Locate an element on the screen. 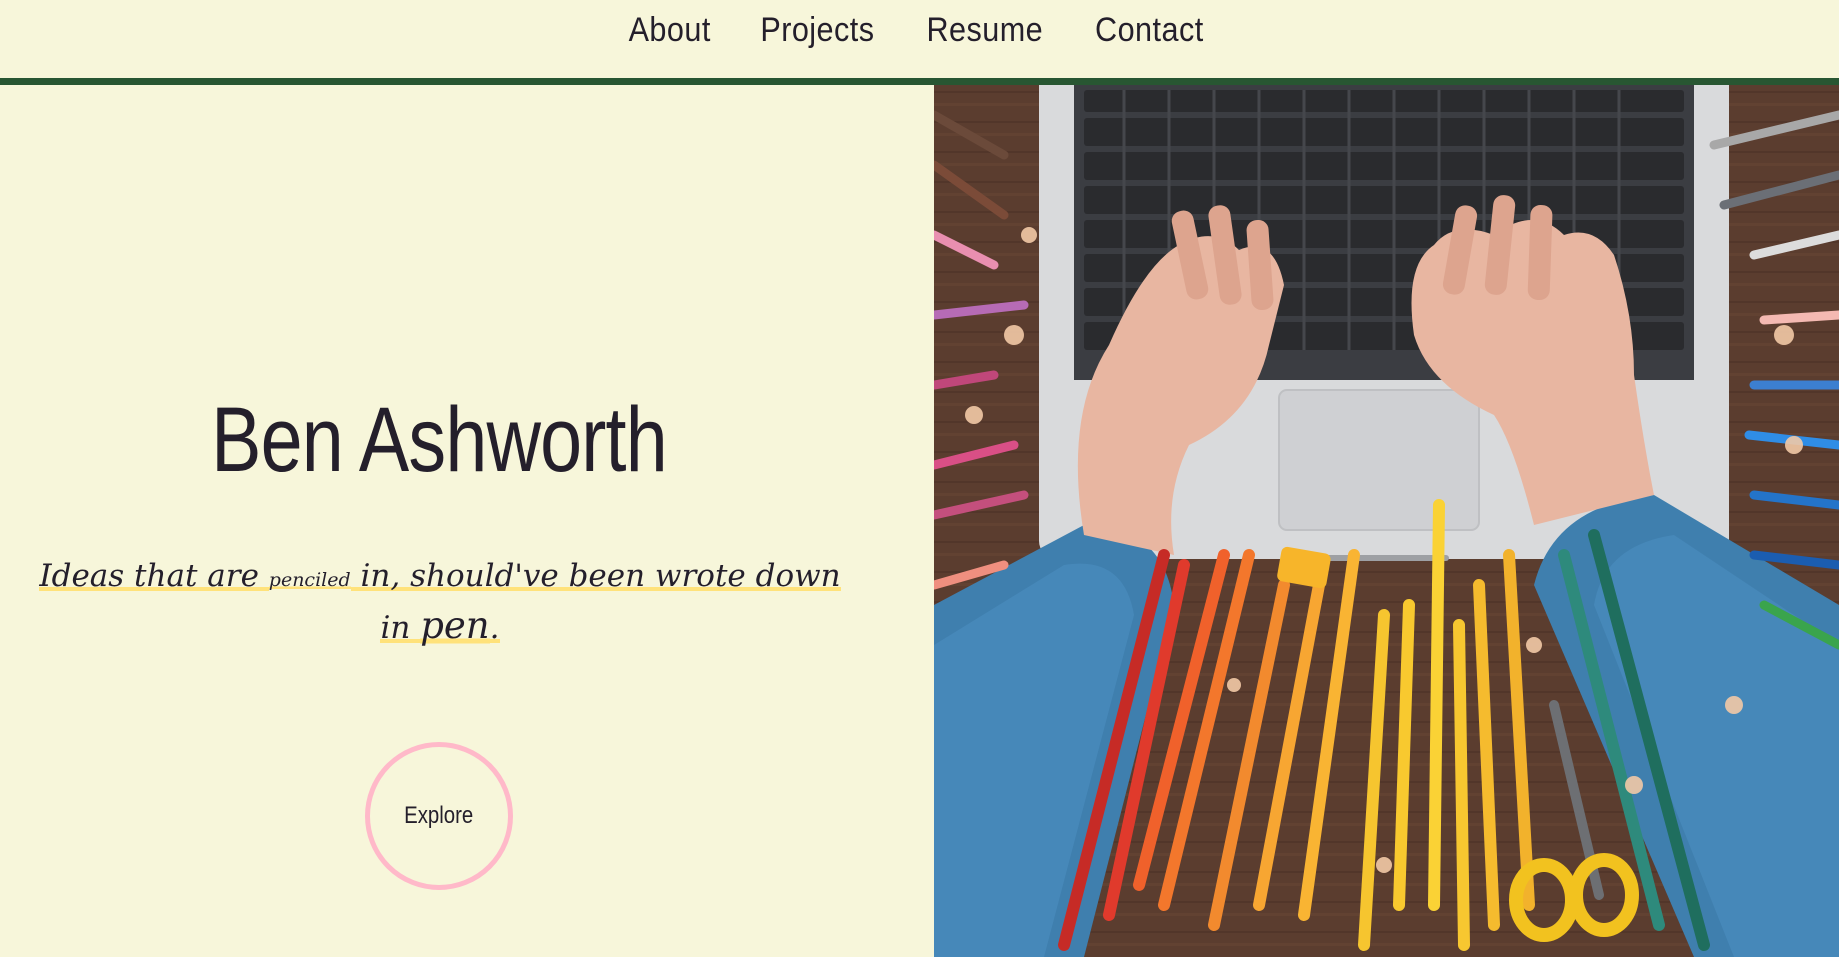 This screenshot has height=957, width=1839. nav-link-contact: Contact is located at coordinates (1149, 30).